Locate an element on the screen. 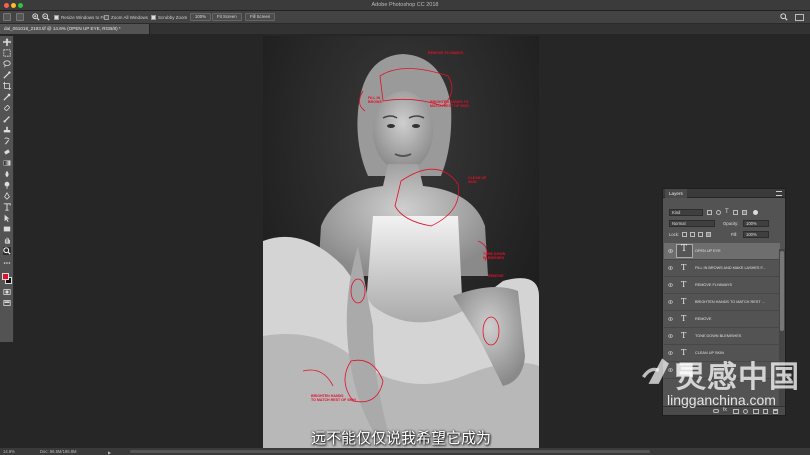 The image size is (810, 455). zoom-tool-icon is located at coordinates (7, 251).